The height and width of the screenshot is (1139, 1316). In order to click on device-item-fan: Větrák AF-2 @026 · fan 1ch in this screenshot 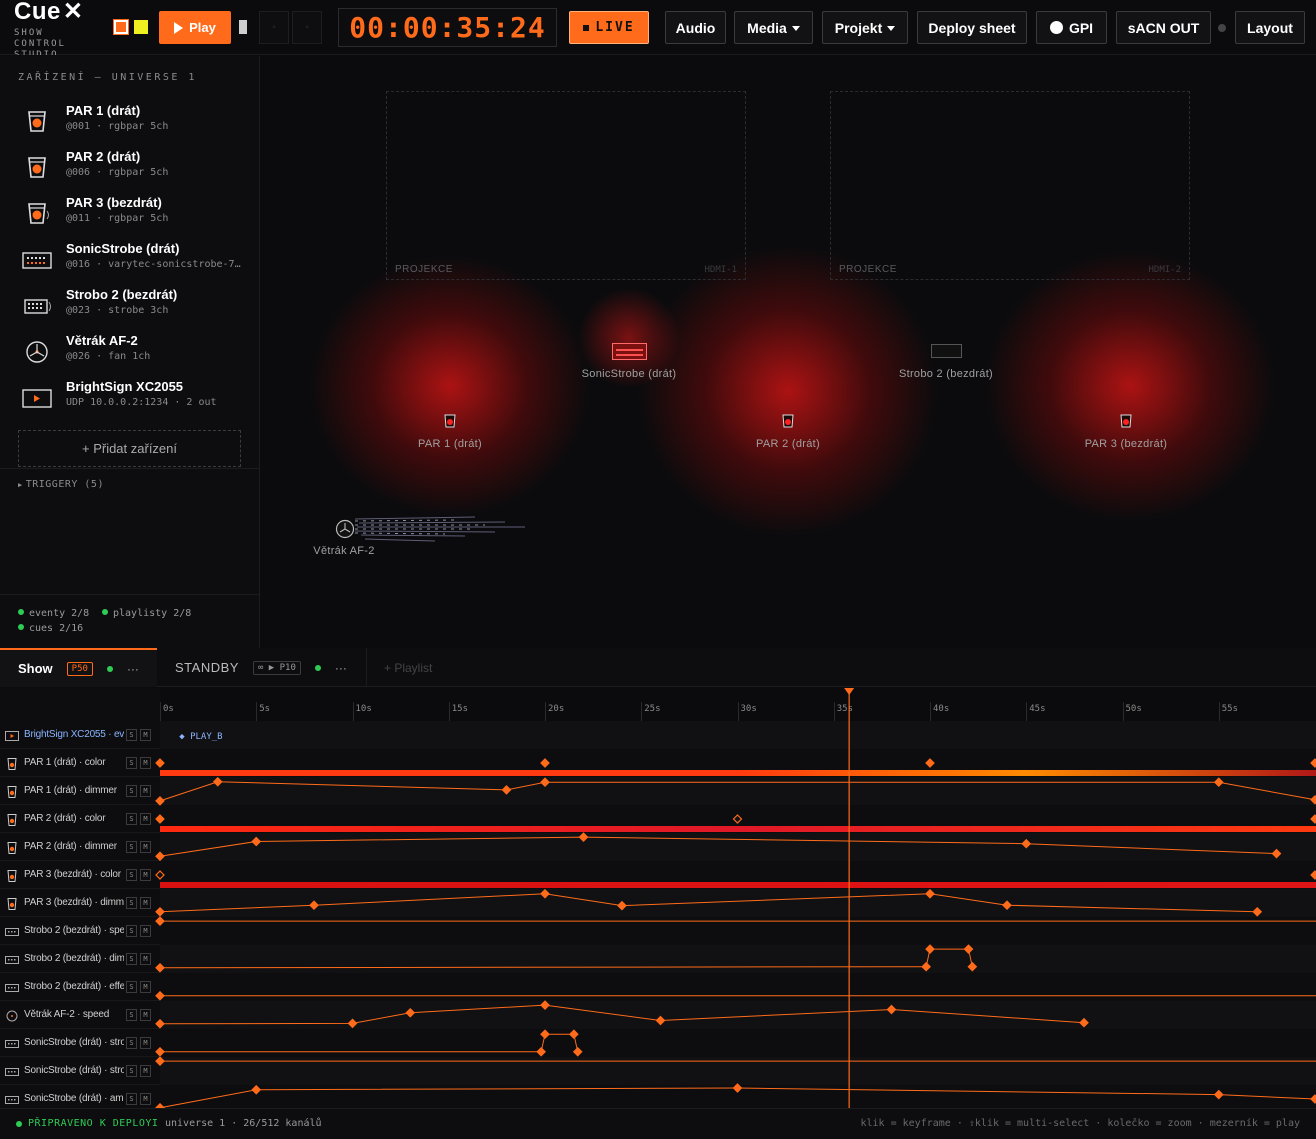, I will do `click(134, 353)`.